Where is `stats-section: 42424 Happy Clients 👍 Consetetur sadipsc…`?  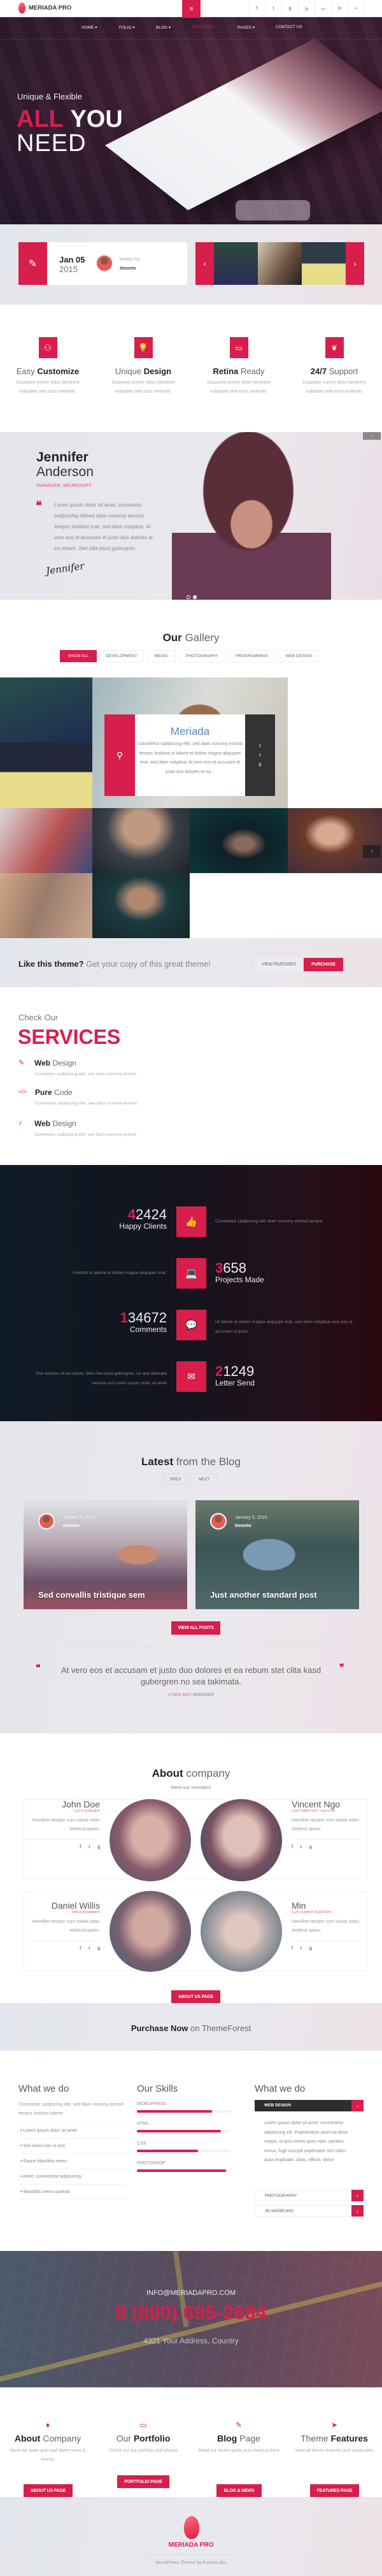 stats-section: 42424 Happy Clients 👍 Consetetur sadipsc… is located at coordinates (191, 1293).